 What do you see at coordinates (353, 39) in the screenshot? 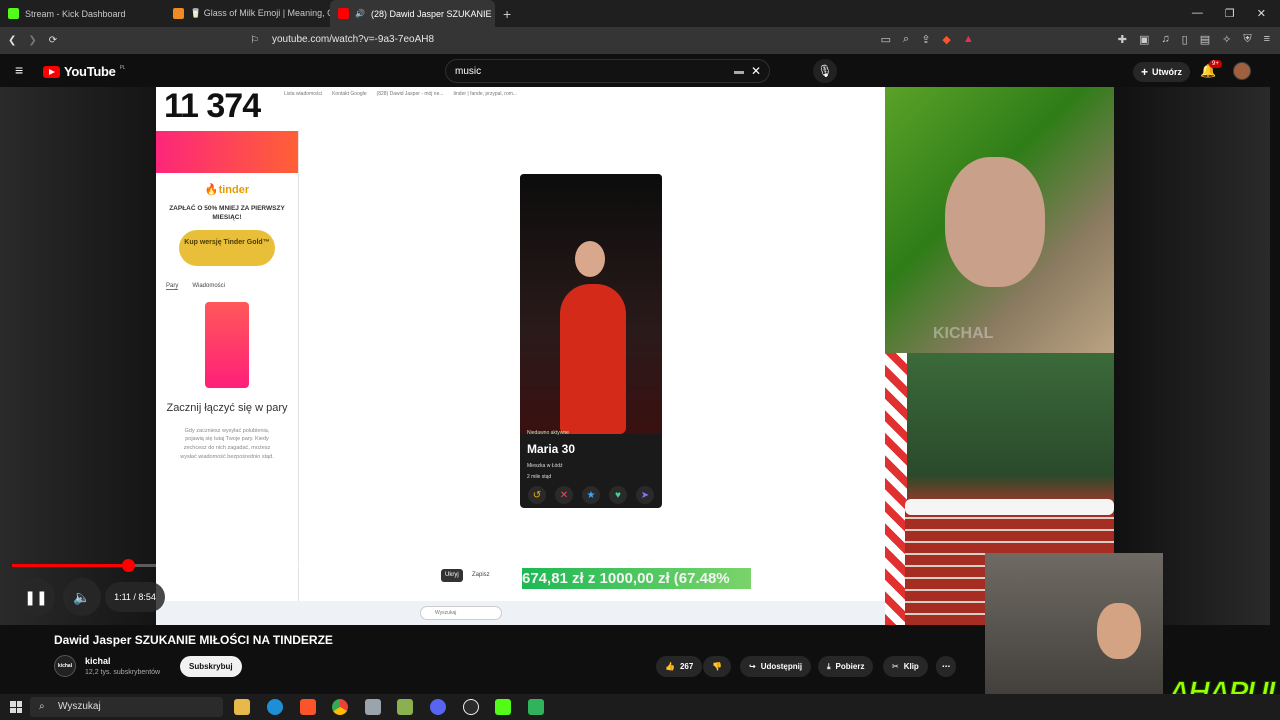
I see `url-field: youtube.com/watch?v=-9a3-7eoAH8` at bounding box center [353, 39].